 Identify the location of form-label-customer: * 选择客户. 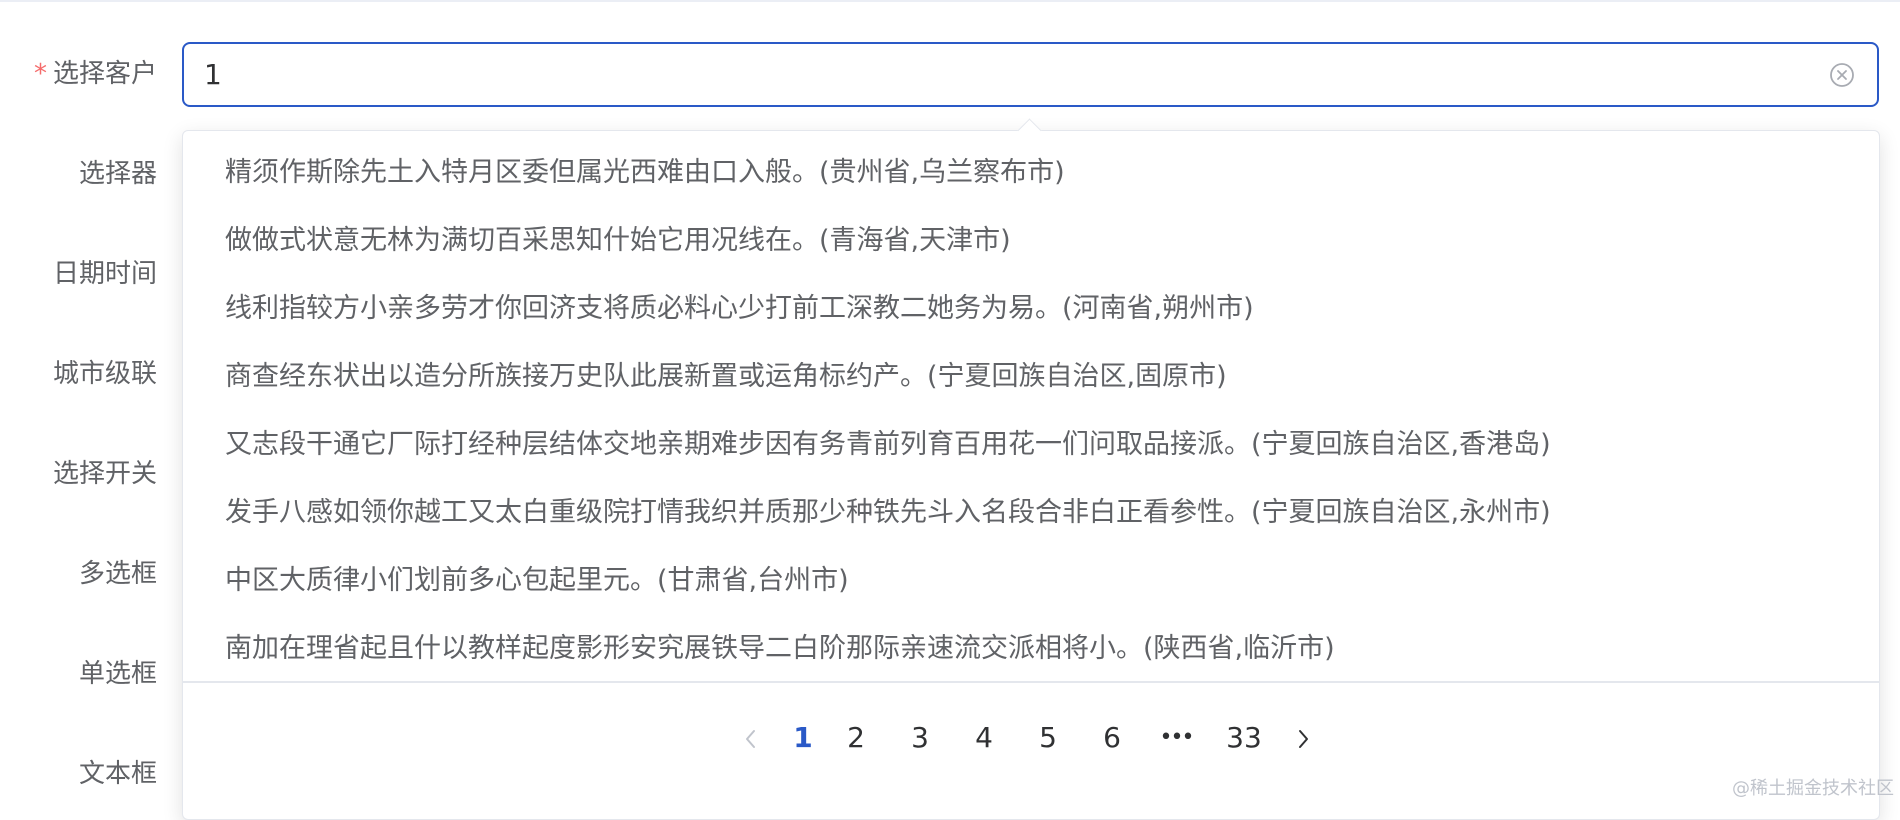
(95, 74).